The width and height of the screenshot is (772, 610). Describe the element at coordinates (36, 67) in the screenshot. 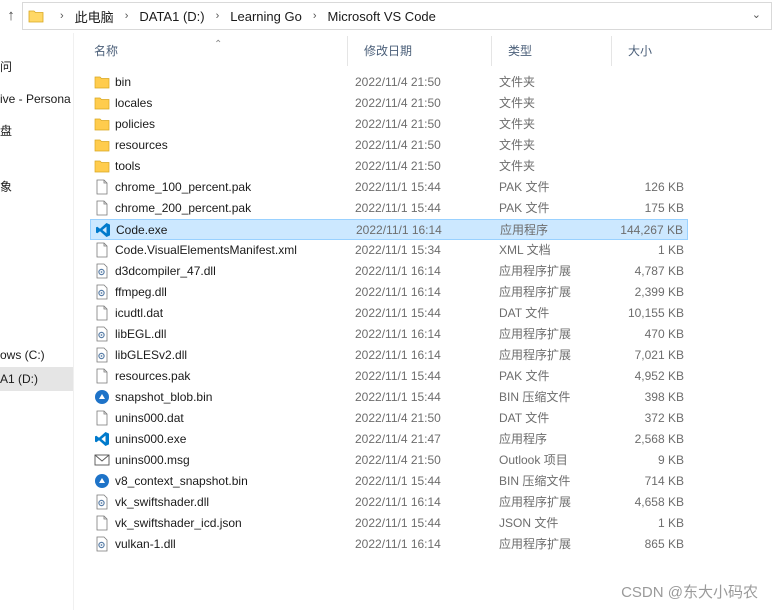

I see `nav-item: 问` at that location.